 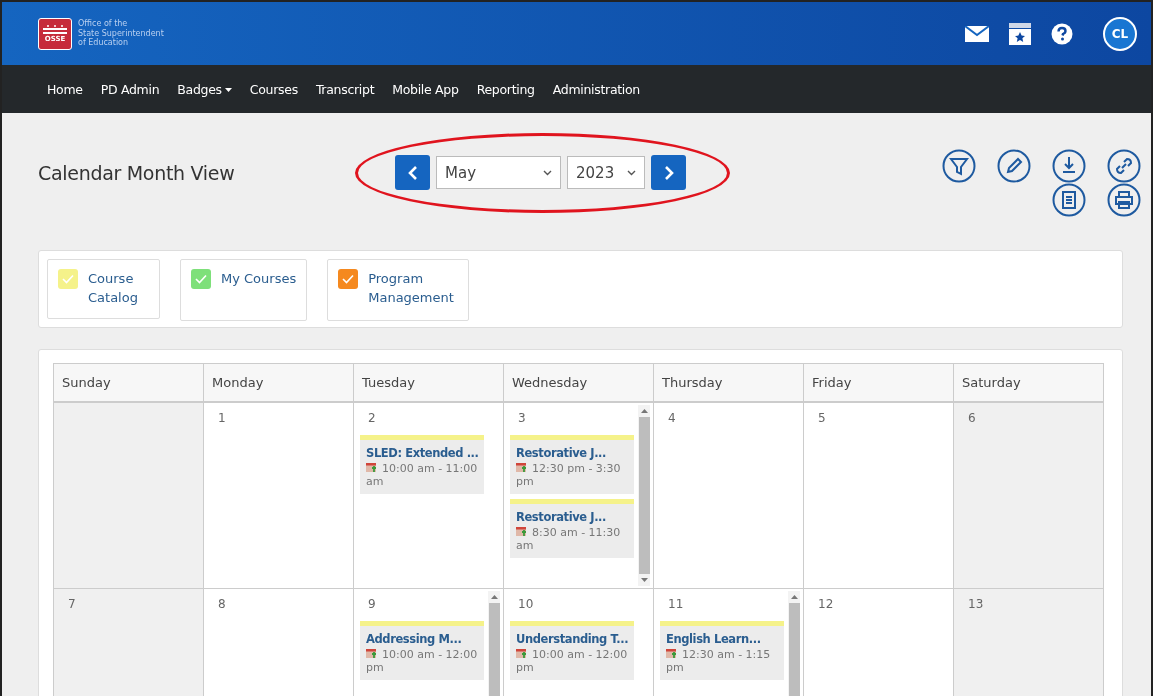 What do you see at coordinates (411, 288) in the screenshot?
I see `legend-label: Program Management` at bounding box center [411, 288].